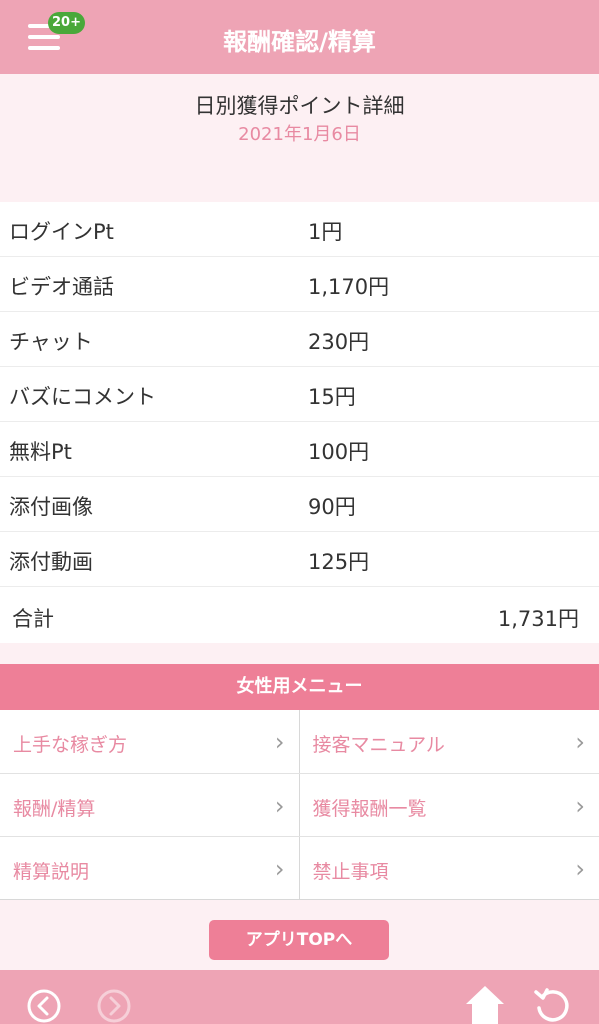  What do you see at coordinates (44, 1006) in the screenshot?
I see `back-icon` at bounding box center [44, 1006].